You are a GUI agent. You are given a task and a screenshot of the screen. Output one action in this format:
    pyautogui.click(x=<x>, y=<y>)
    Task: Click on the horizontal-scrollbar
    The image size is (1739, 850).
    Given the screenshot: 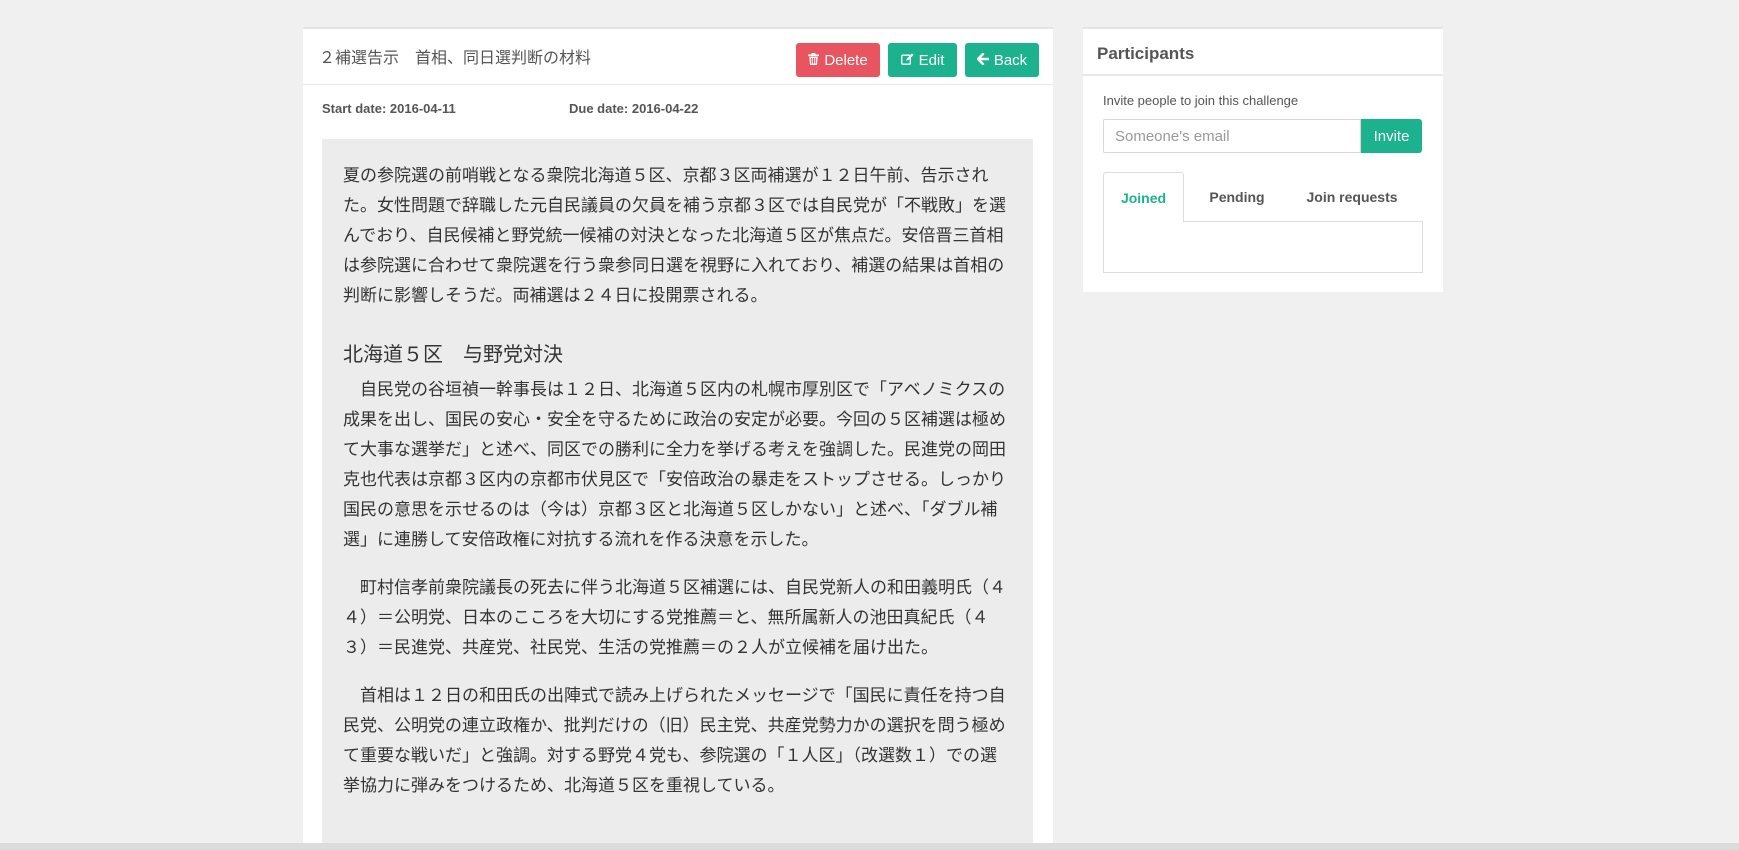 What is the action you would take?
    pyautogui.click(x=869, y=846)
    